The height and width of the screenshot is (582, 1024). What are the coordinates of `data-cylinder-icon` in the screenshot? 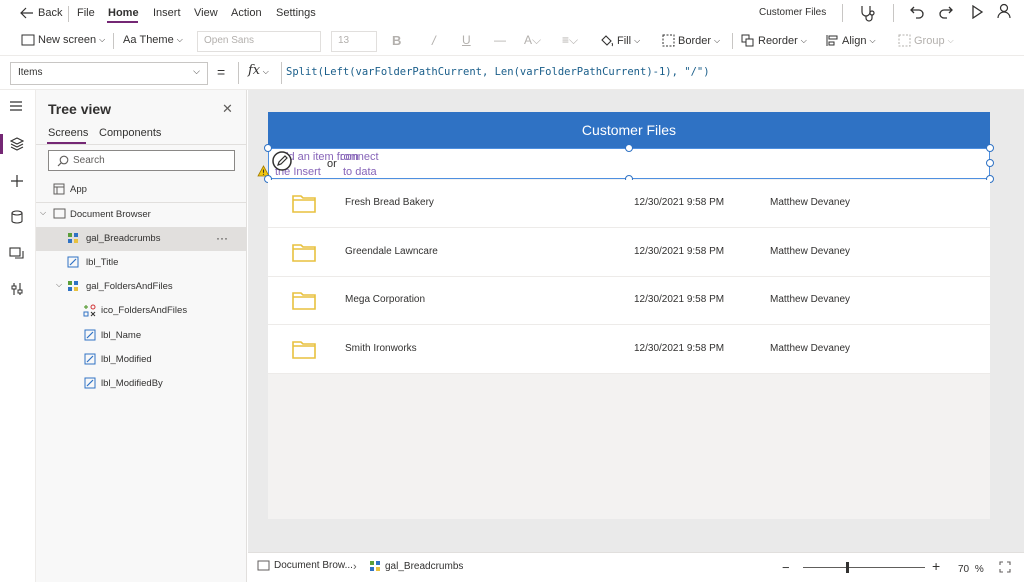 It's located at (17, 217).